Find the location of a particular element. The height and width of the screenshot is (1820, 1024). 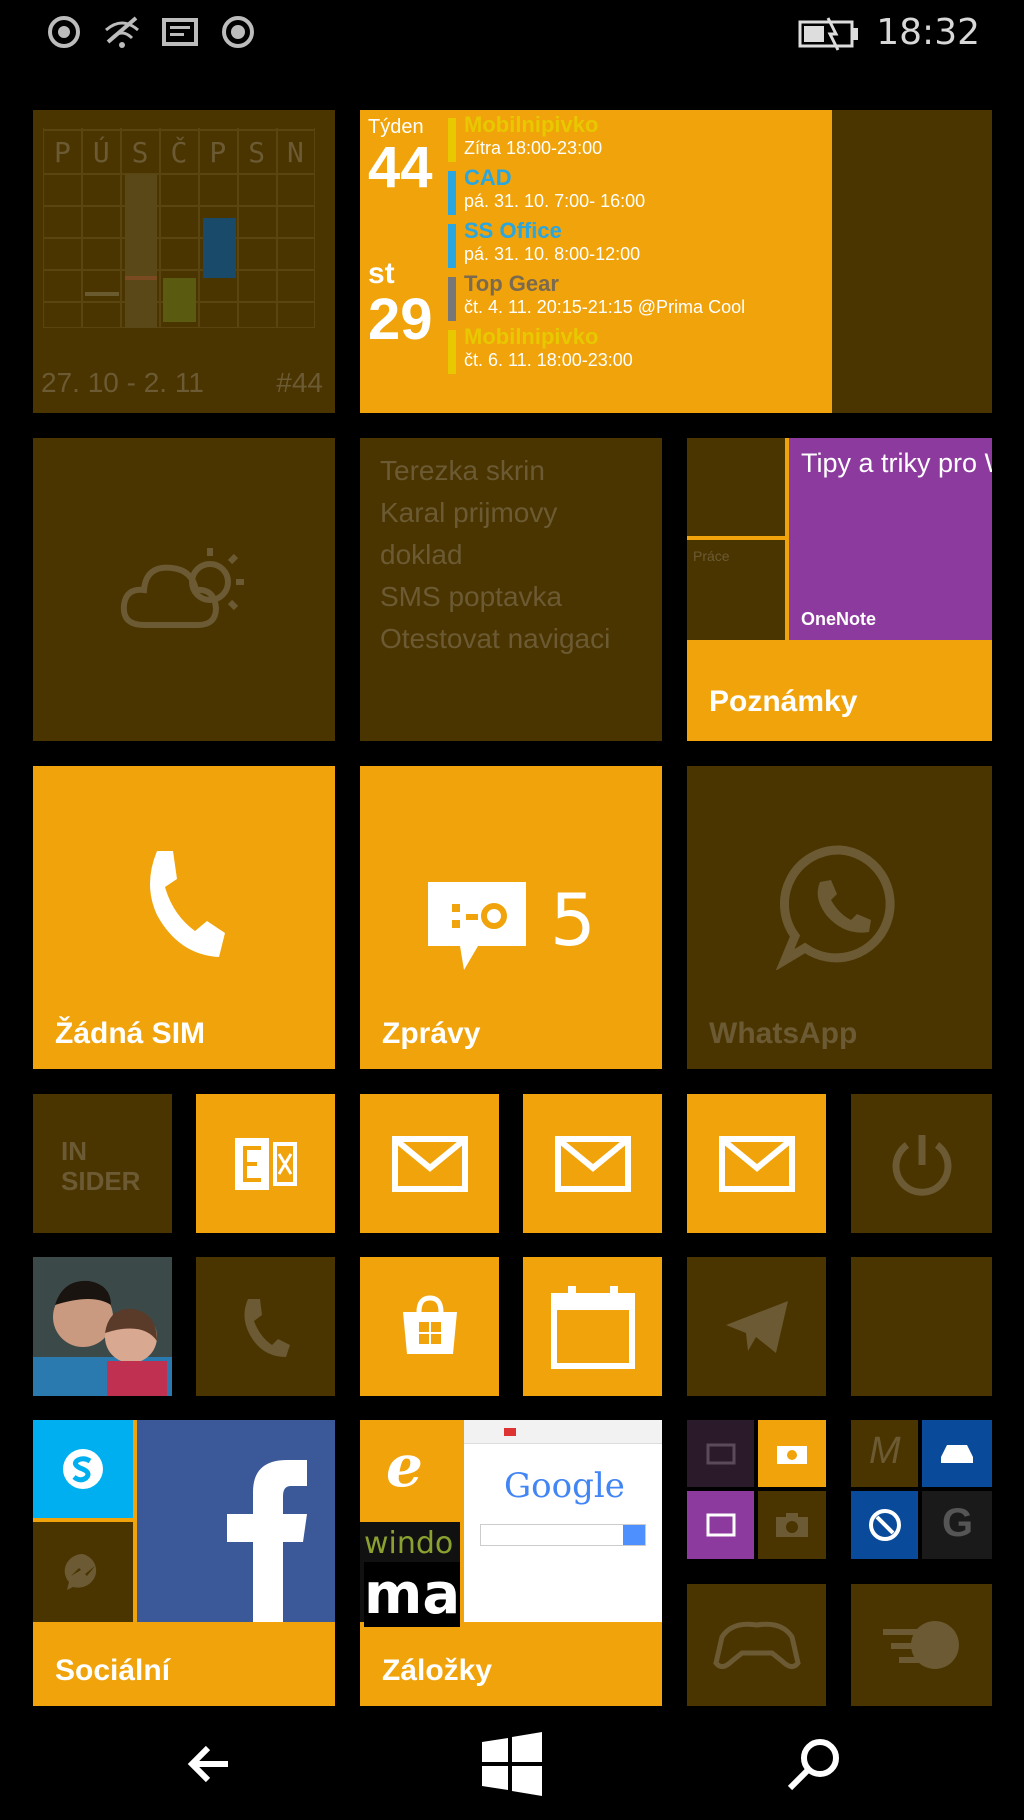

shazam-subtile is located at coordinates (884, 1525).